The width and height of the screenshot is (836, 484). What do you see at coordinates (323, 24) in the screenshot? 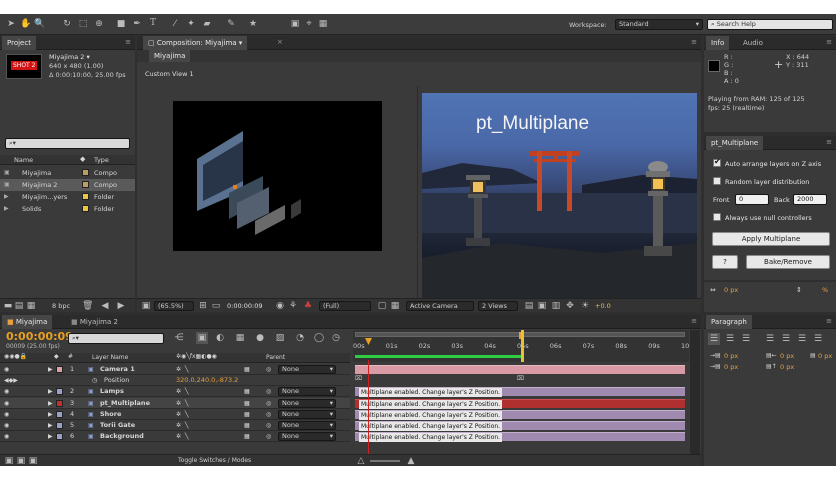
I see `view-axis-icon: ▦` at bounding box center [323, 24].